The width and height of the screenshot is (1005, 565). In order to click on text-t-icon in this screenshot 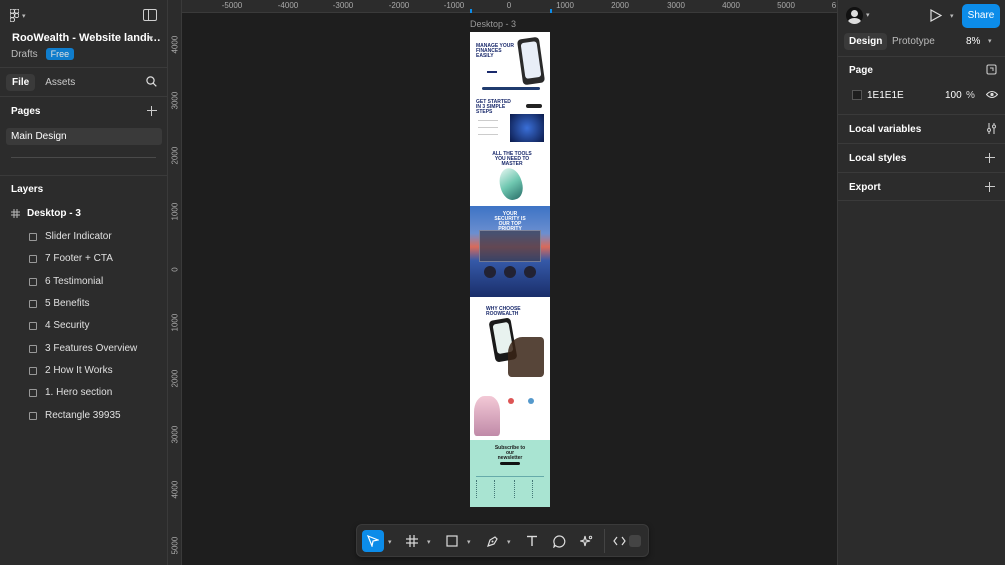, I will do `click(532, 540)`.